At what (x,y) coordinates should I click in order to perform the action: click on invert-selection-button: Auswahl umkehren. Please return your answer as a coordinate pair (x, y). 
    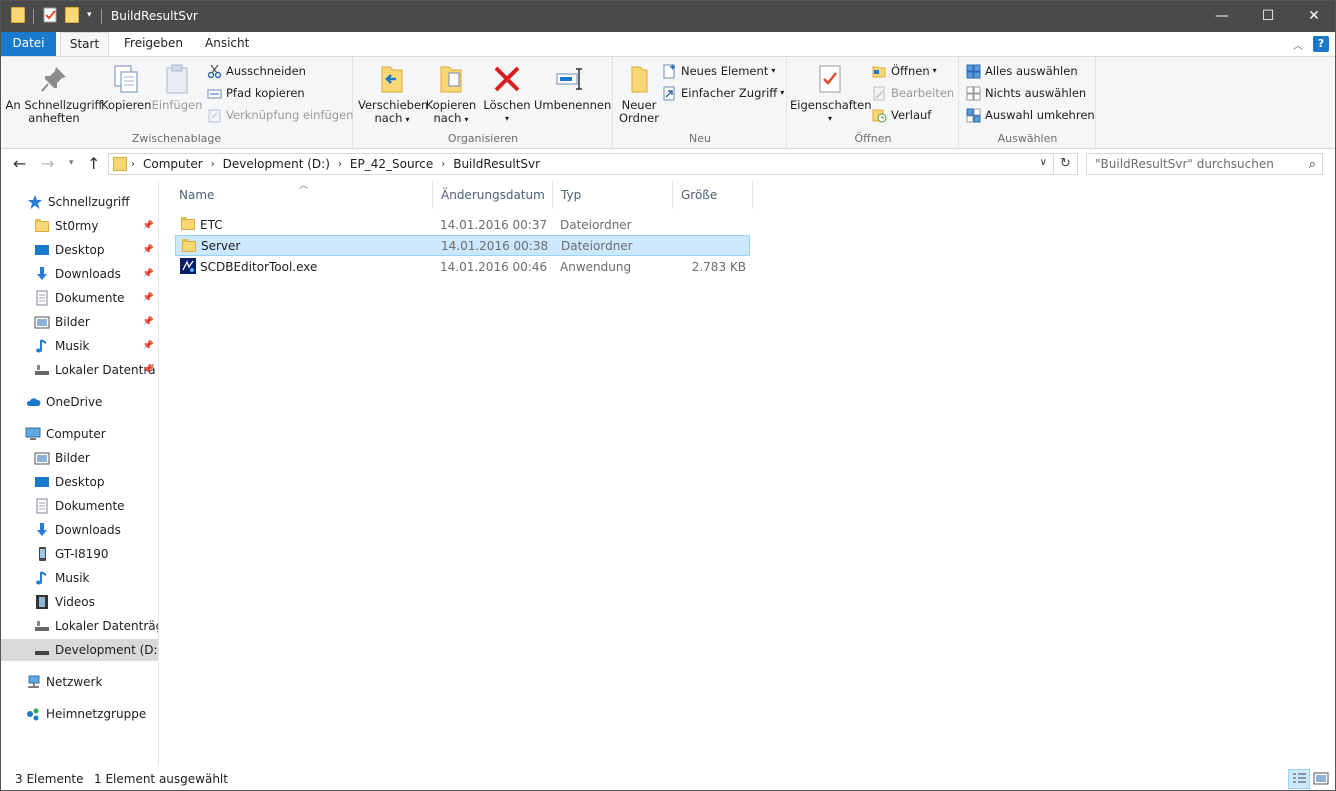
    Looking at the image, I should click on (1030, 115).